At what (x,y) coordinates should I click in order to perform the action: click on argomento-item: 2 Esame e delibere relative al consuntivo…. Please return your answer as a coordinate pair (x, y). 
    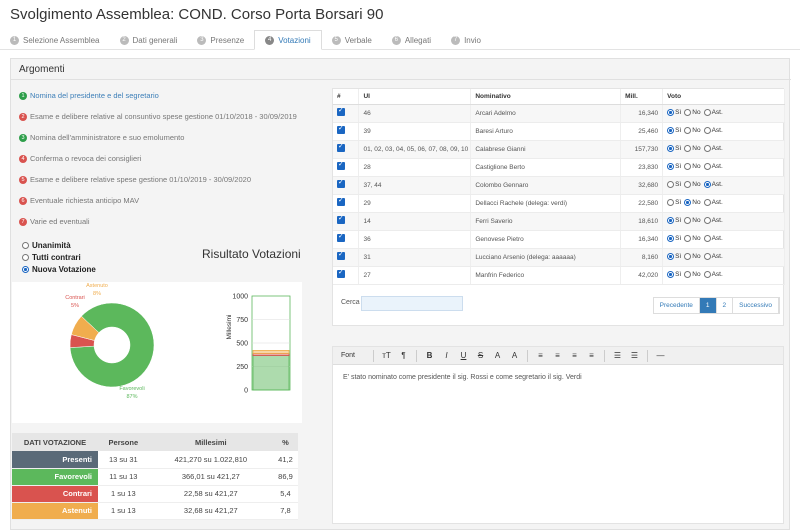
    Looking at the image, I should click on (164, 116).